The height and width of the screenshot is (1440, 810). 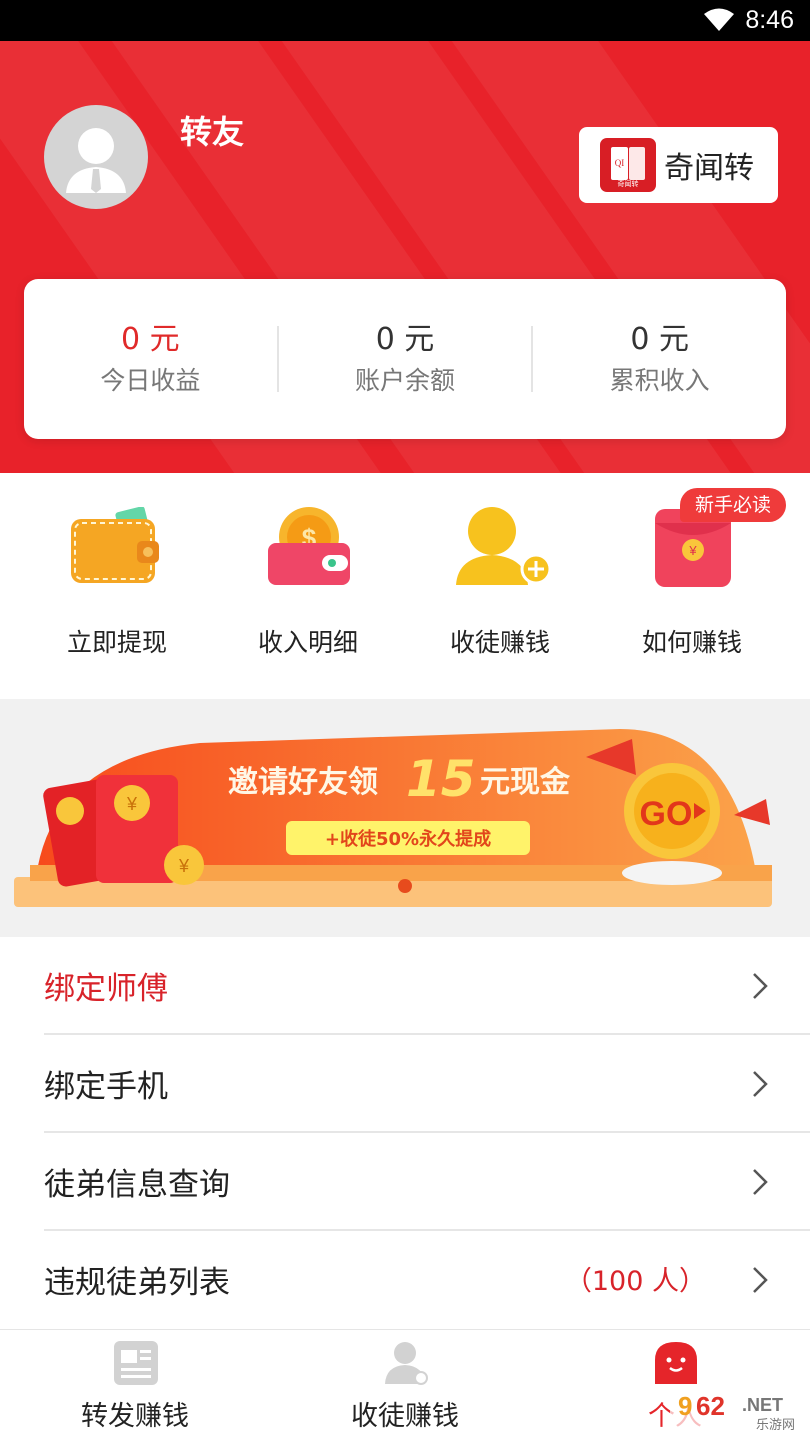 I want to click on stat-account-balance: 0 元 账户余额, so click(x=405, y=359).